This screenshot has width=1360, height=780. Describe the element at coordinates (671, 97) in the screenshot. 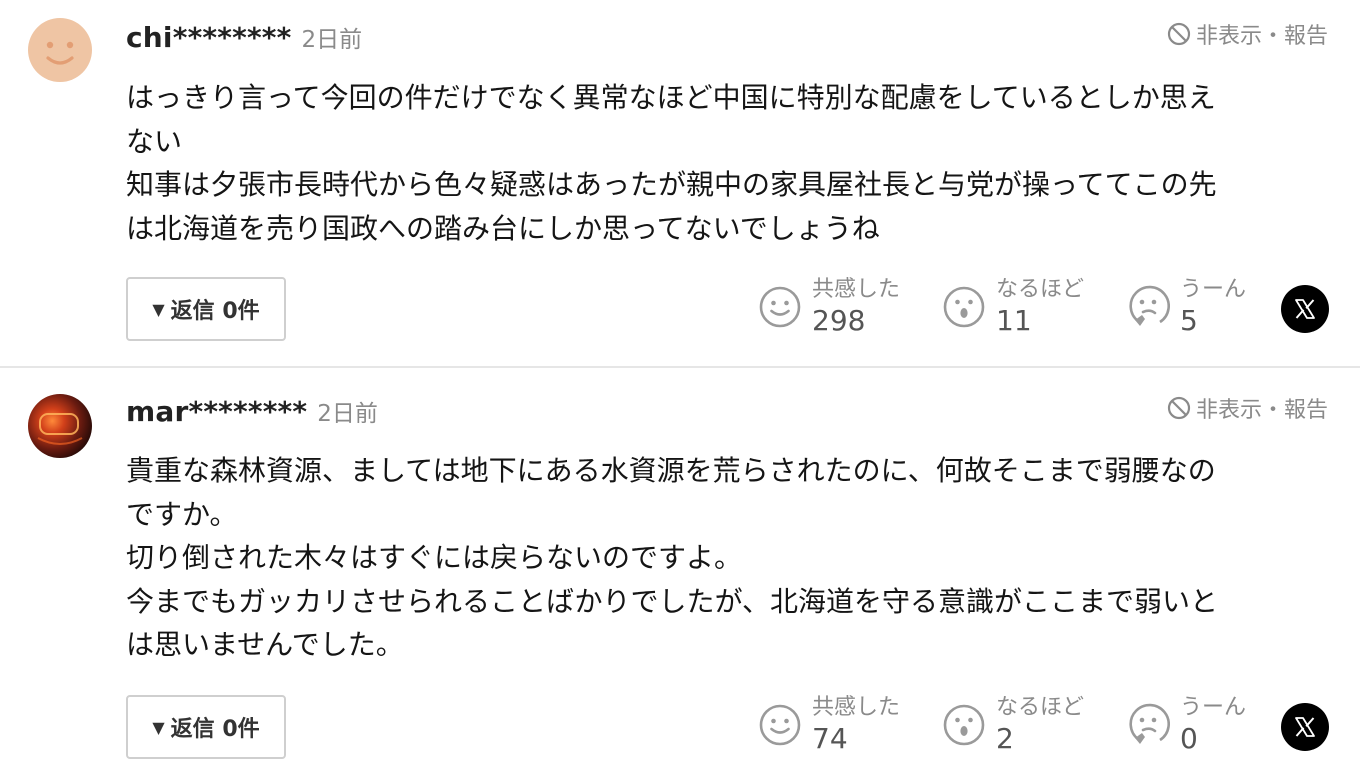

I see `comment-line: はっきり言って今回の件だけでなく異常なほど中国に特別な配慮をしているとしか思え` at that location.